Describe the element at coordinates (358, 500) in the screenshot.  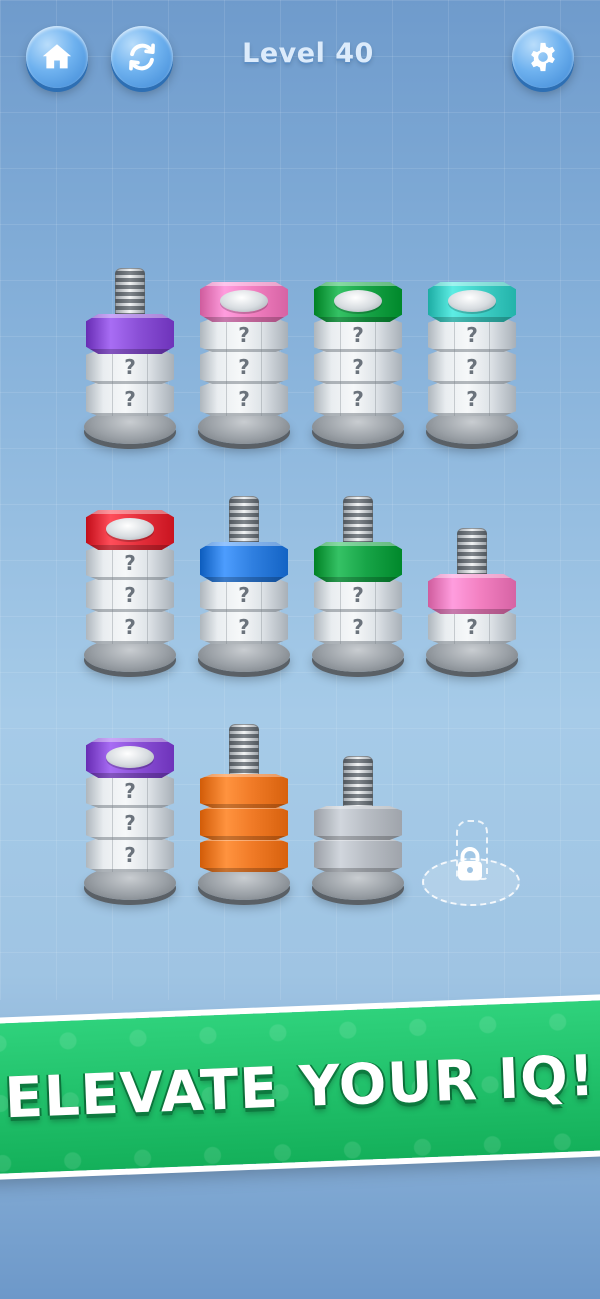
I see `bolt-stack-r3-c3` at that location.